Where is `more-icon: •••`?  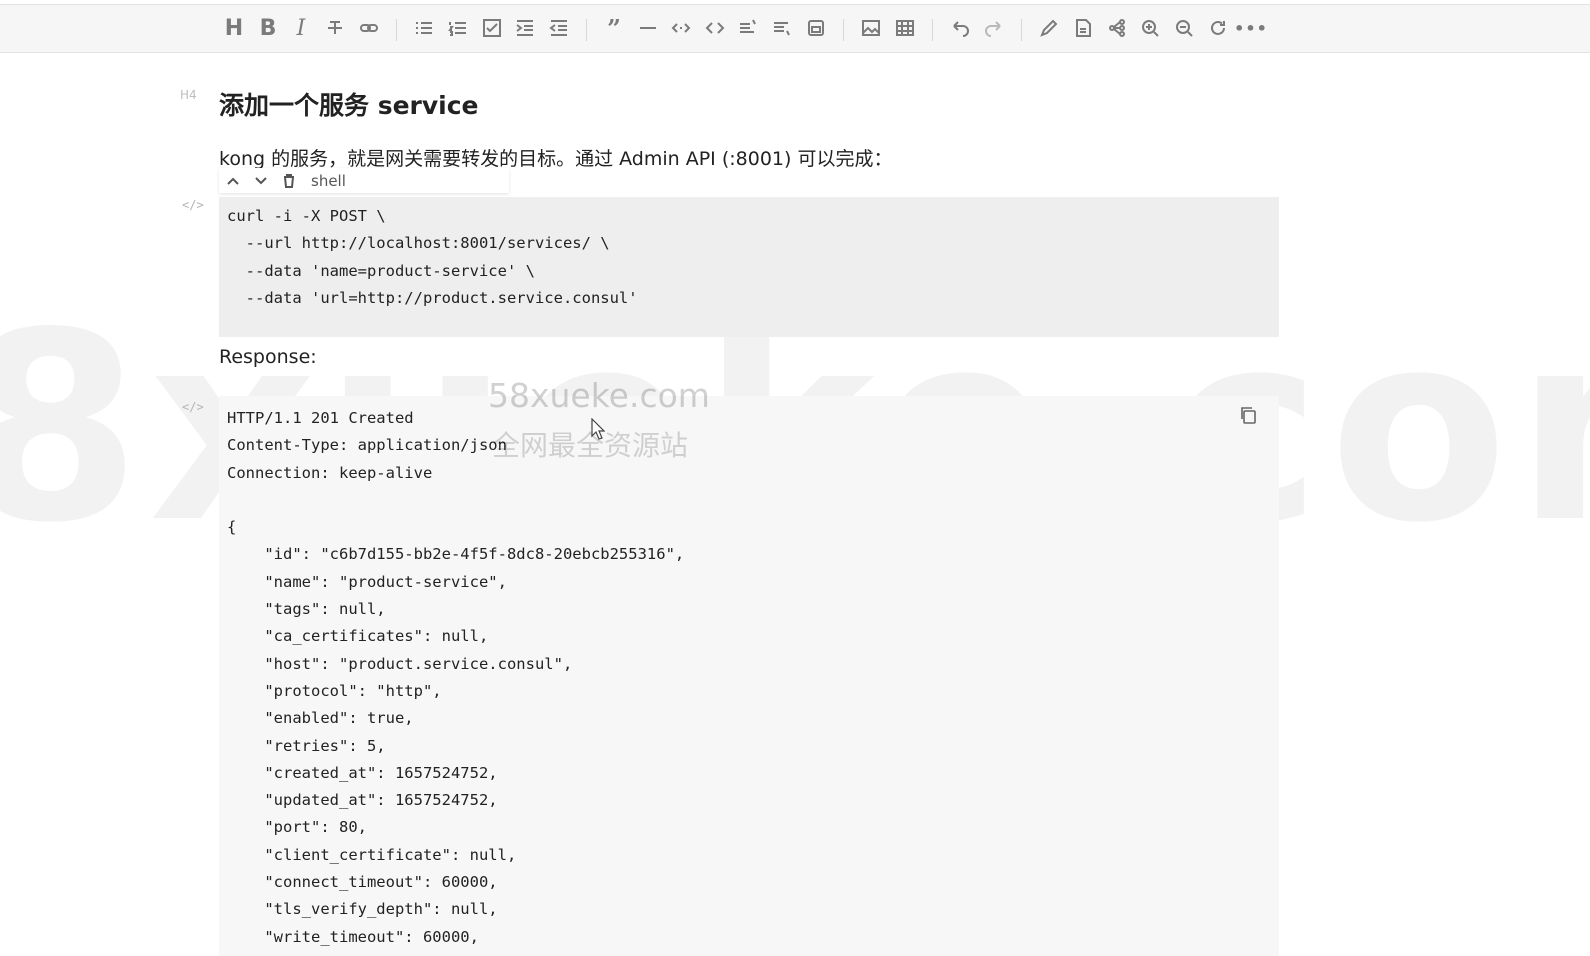 more-icon: ••• is located at coordinates (1250, 28).